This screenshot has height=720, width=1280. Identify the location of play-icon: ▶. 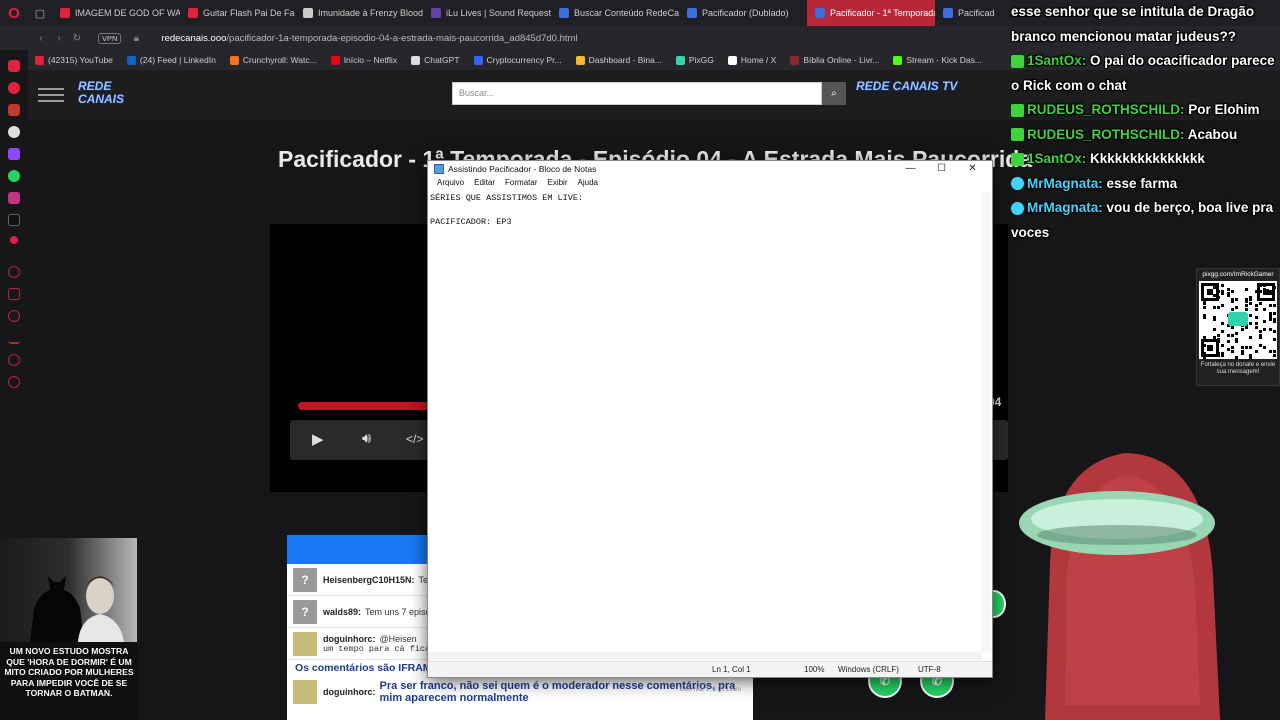
(318, 439).